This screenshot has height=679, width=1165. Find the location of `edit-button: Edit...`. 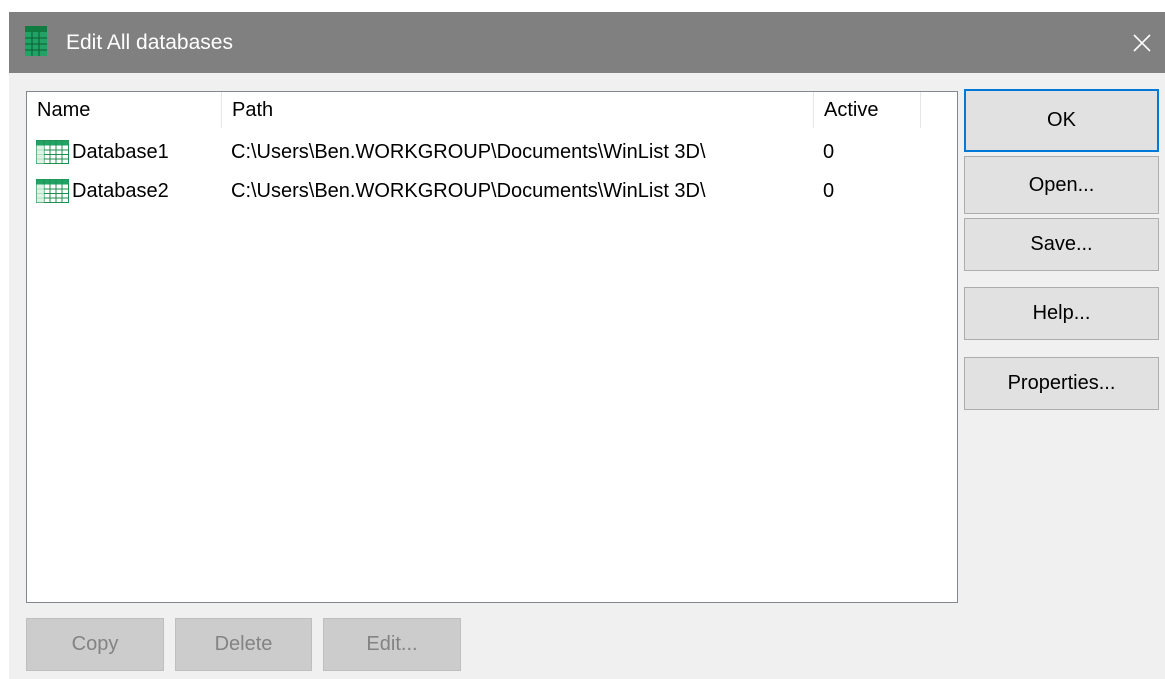

edit-button: Edit... is located at coordinates (392, 644).